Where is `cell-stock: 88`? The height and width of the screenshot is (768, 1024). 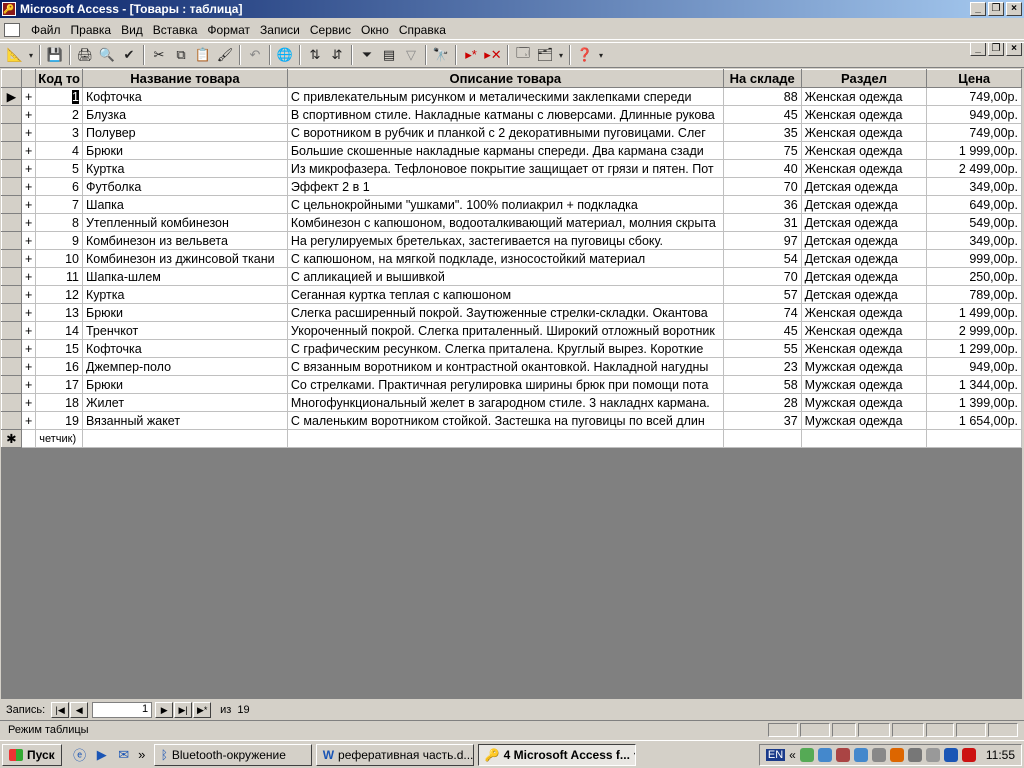 cell-stock: 88 is located at coordinates (762, 96).